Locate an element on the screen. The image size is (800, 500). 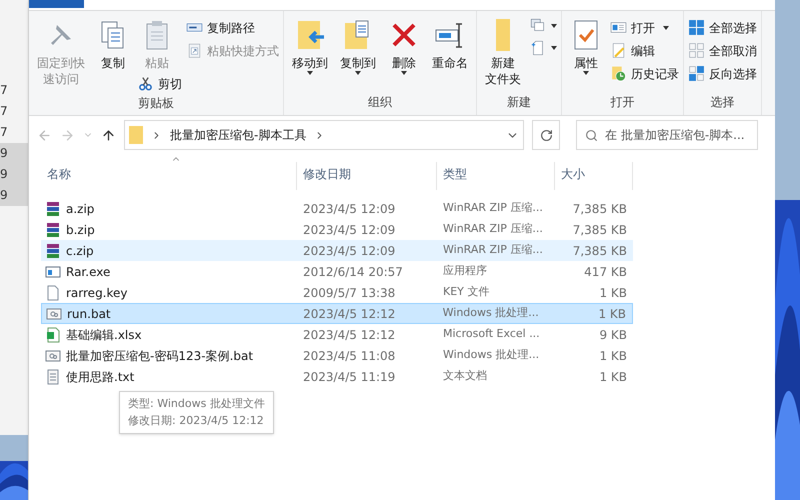
ribbon-button: 打开 is located at coordinates (639, 27).